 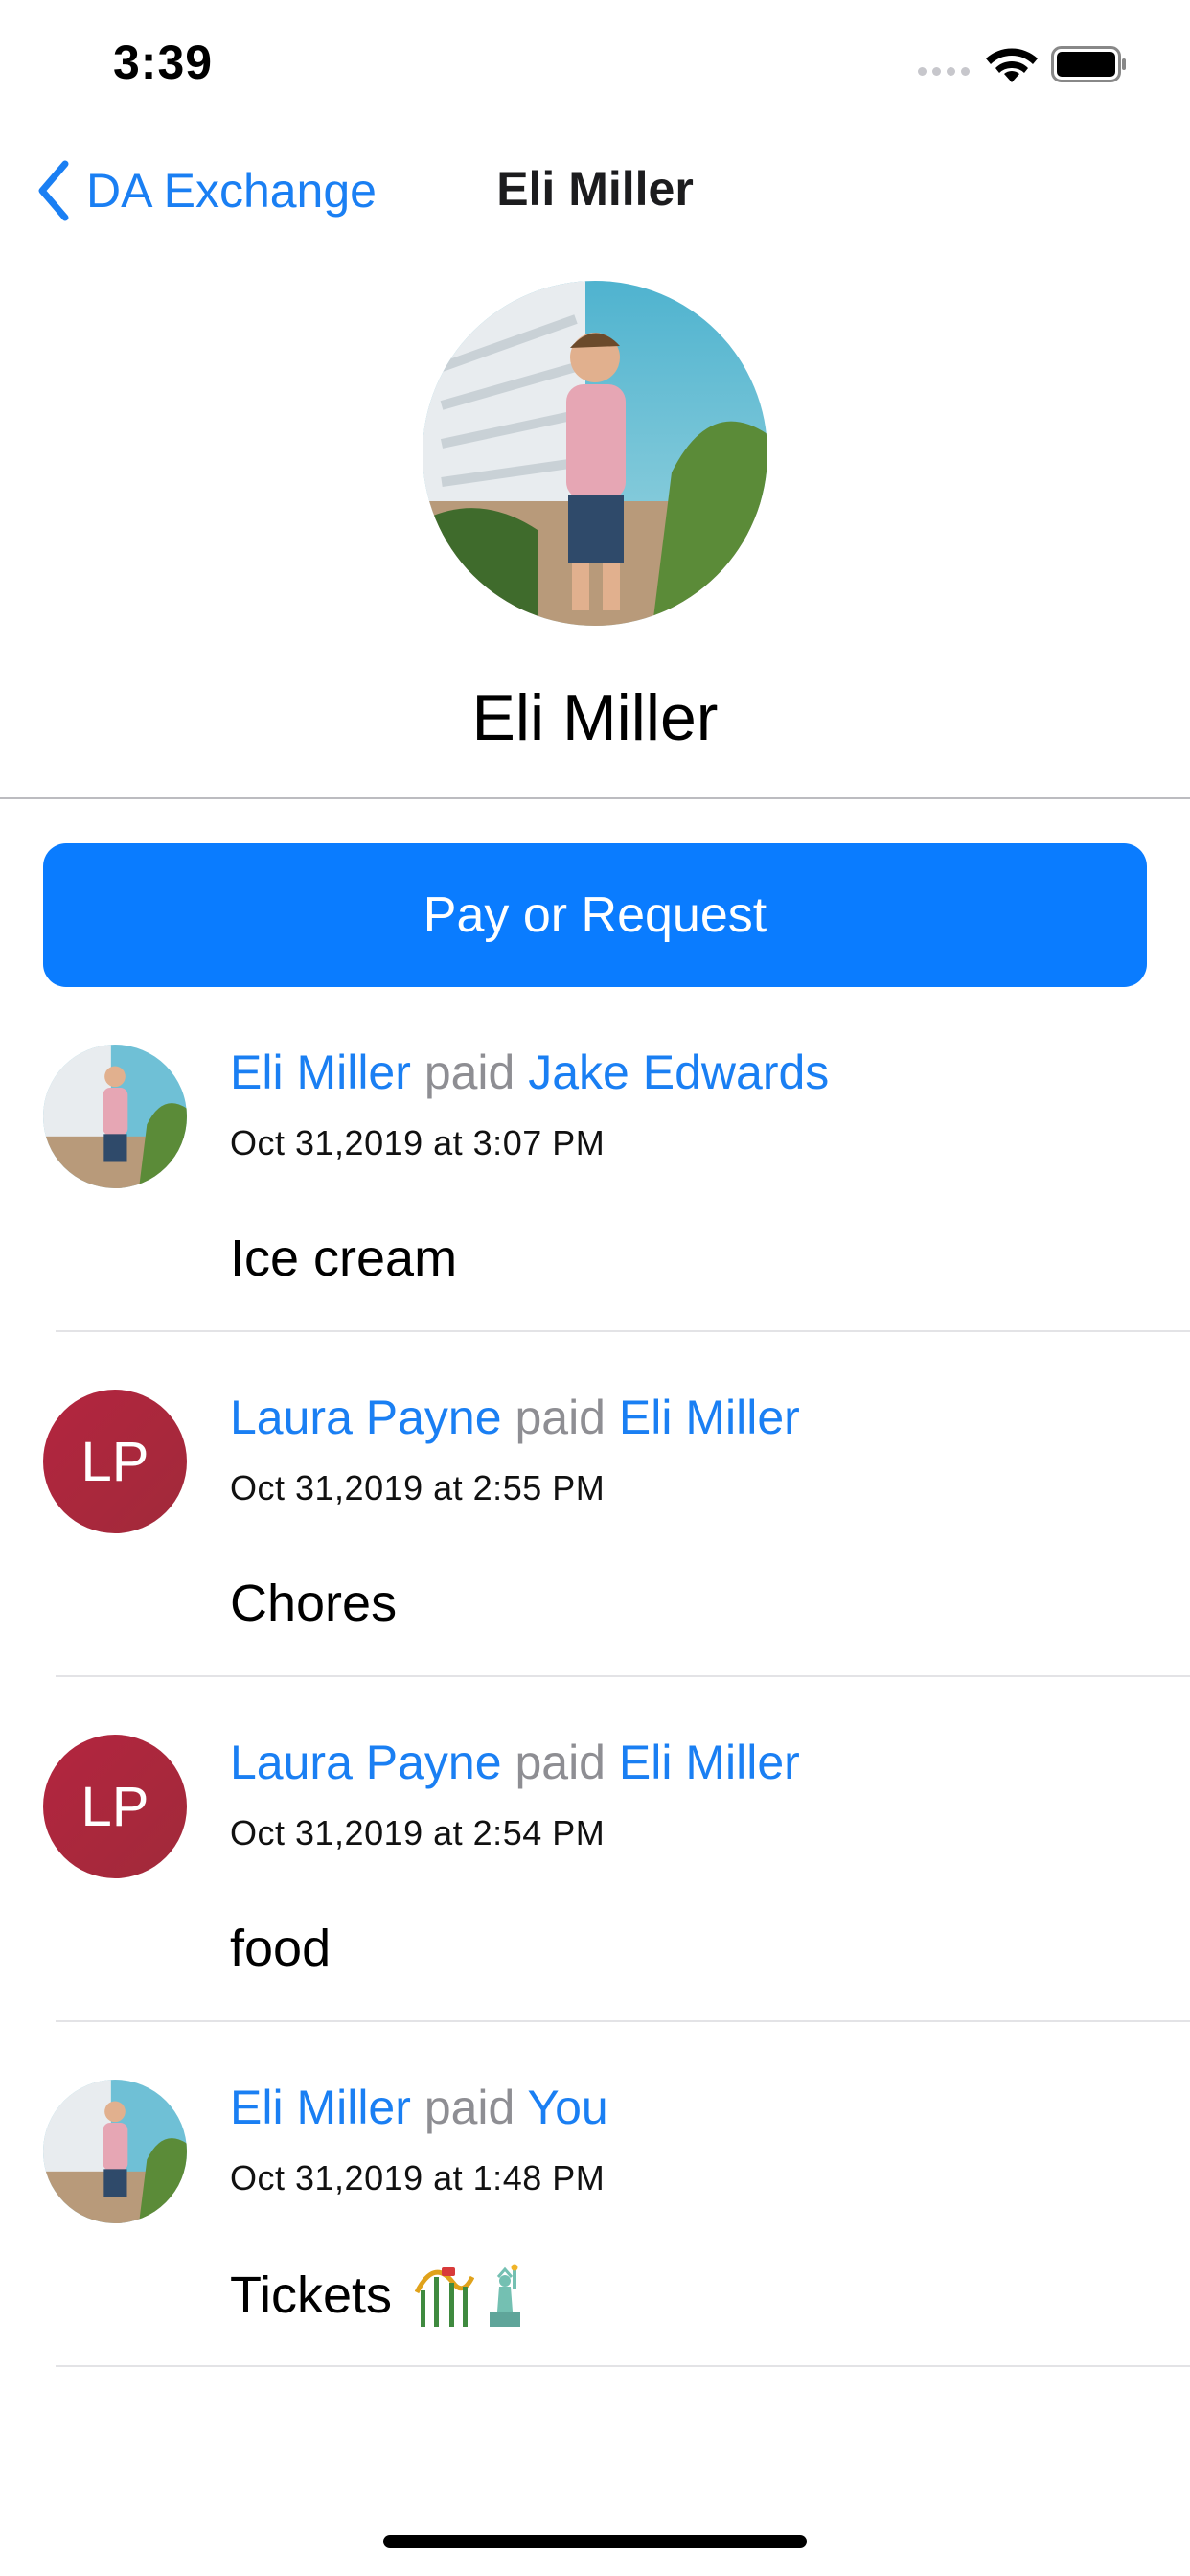 I want to click on transaction-note: Tickets, so click(x=378, y=2295).